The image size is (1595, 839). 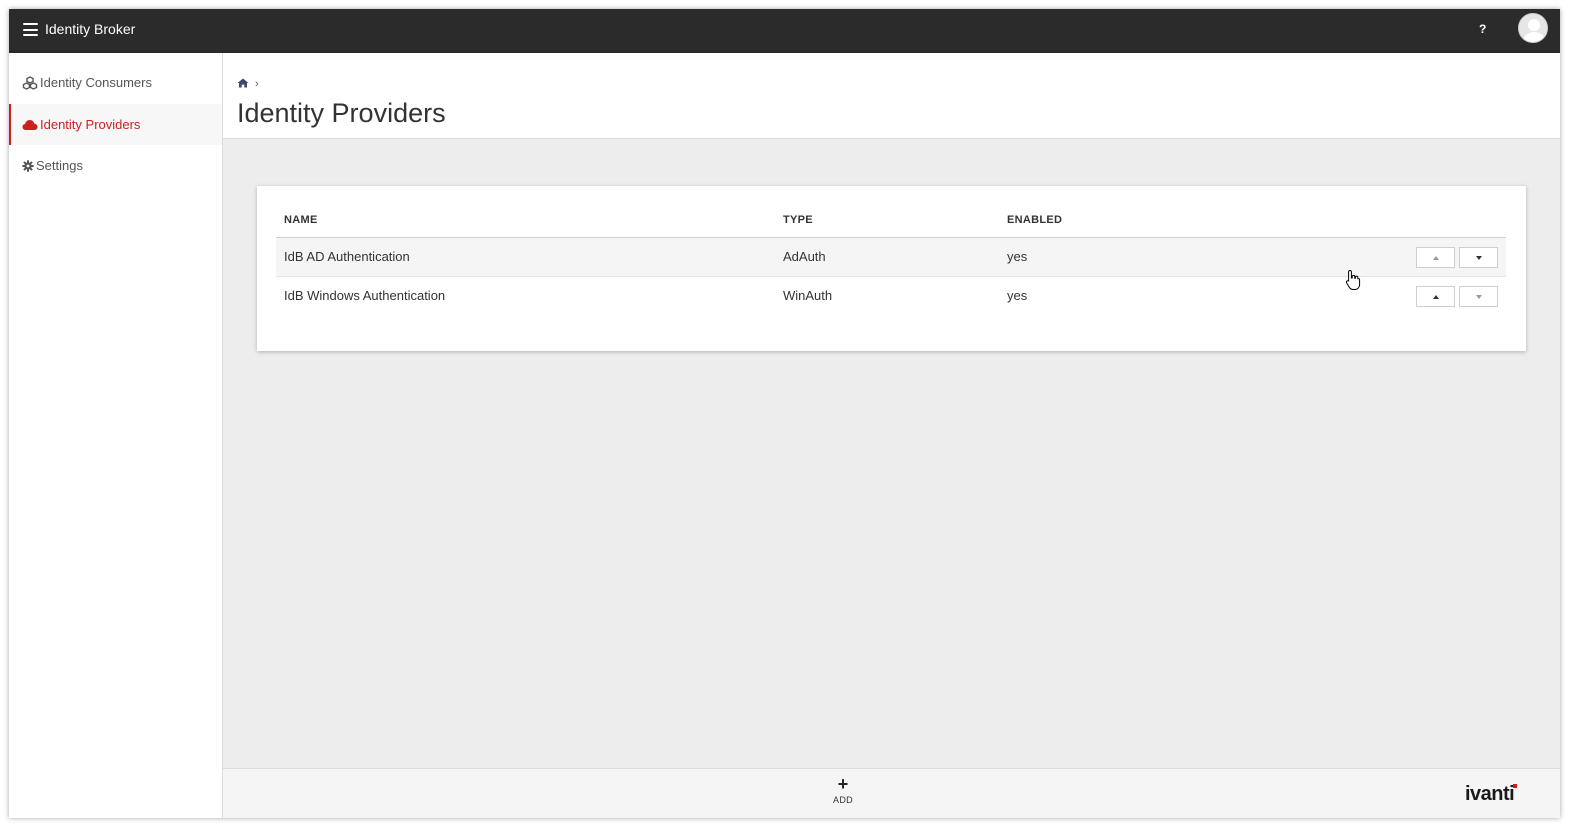 I want to click on top-bar: Identity Broker ?, so click(x=784, y=31).